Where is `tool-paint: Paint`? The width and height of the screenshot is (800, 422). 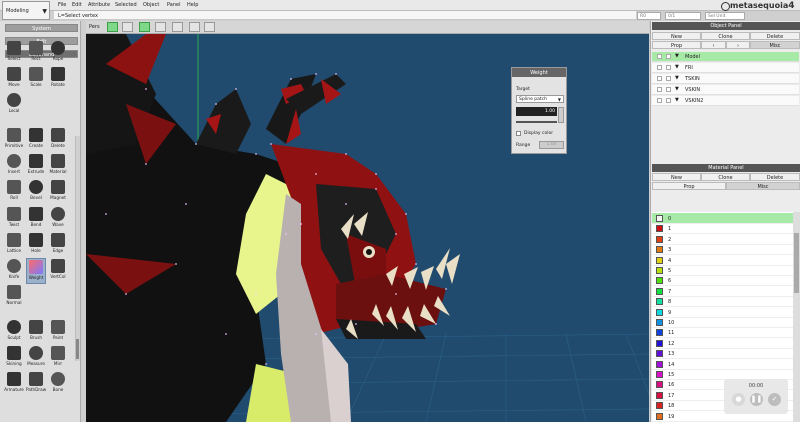
tool-paint: Paint is located at coordinates (58, 332).